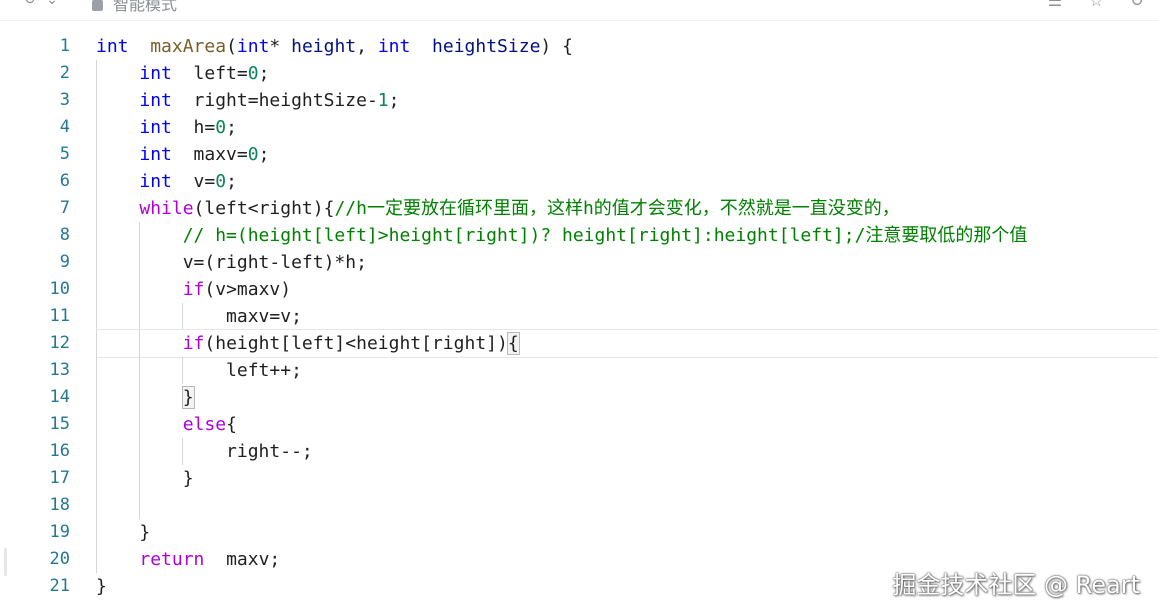 The height and width of the screenshot is (614, 1158). I want to click on code-line: 19 }, so click(579, 532).